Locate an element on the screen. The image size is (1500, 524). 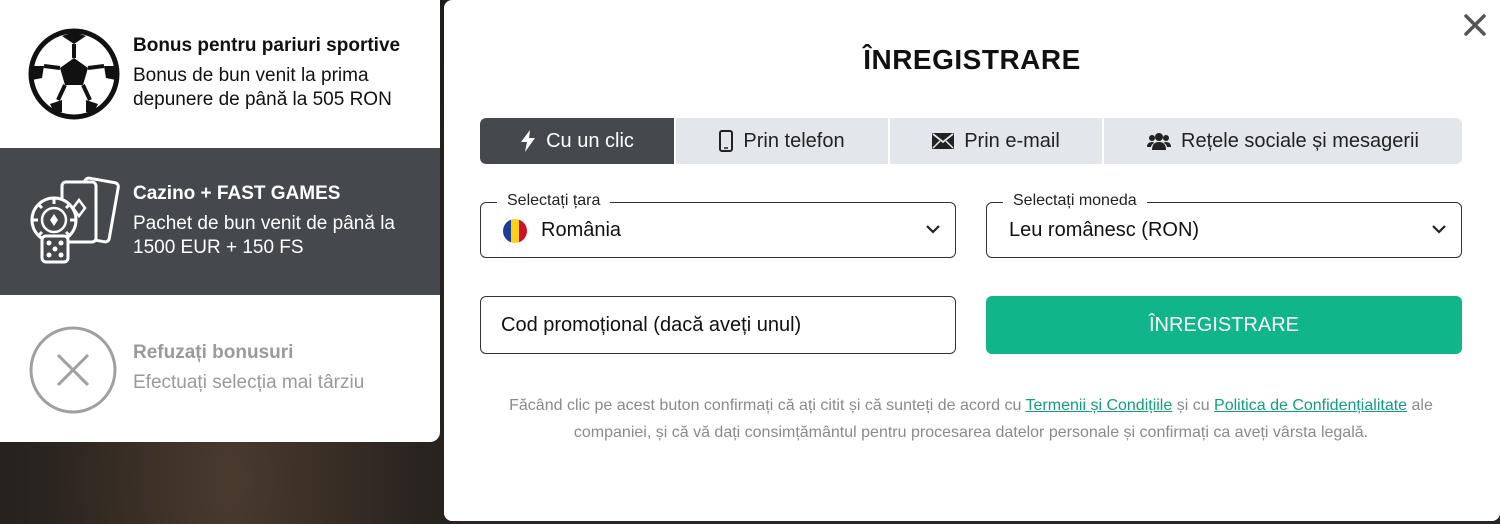
terms-link: Termenii și Condițiile is located at coordinates (1099, 405).